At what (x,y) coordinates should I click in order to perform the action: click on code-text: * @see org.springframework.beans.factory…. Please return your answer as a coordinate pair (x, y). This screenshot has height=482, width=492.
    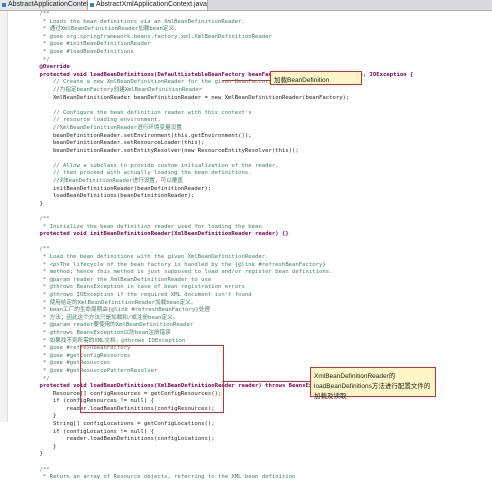
    Looking at the image, I should click on (149, 36).